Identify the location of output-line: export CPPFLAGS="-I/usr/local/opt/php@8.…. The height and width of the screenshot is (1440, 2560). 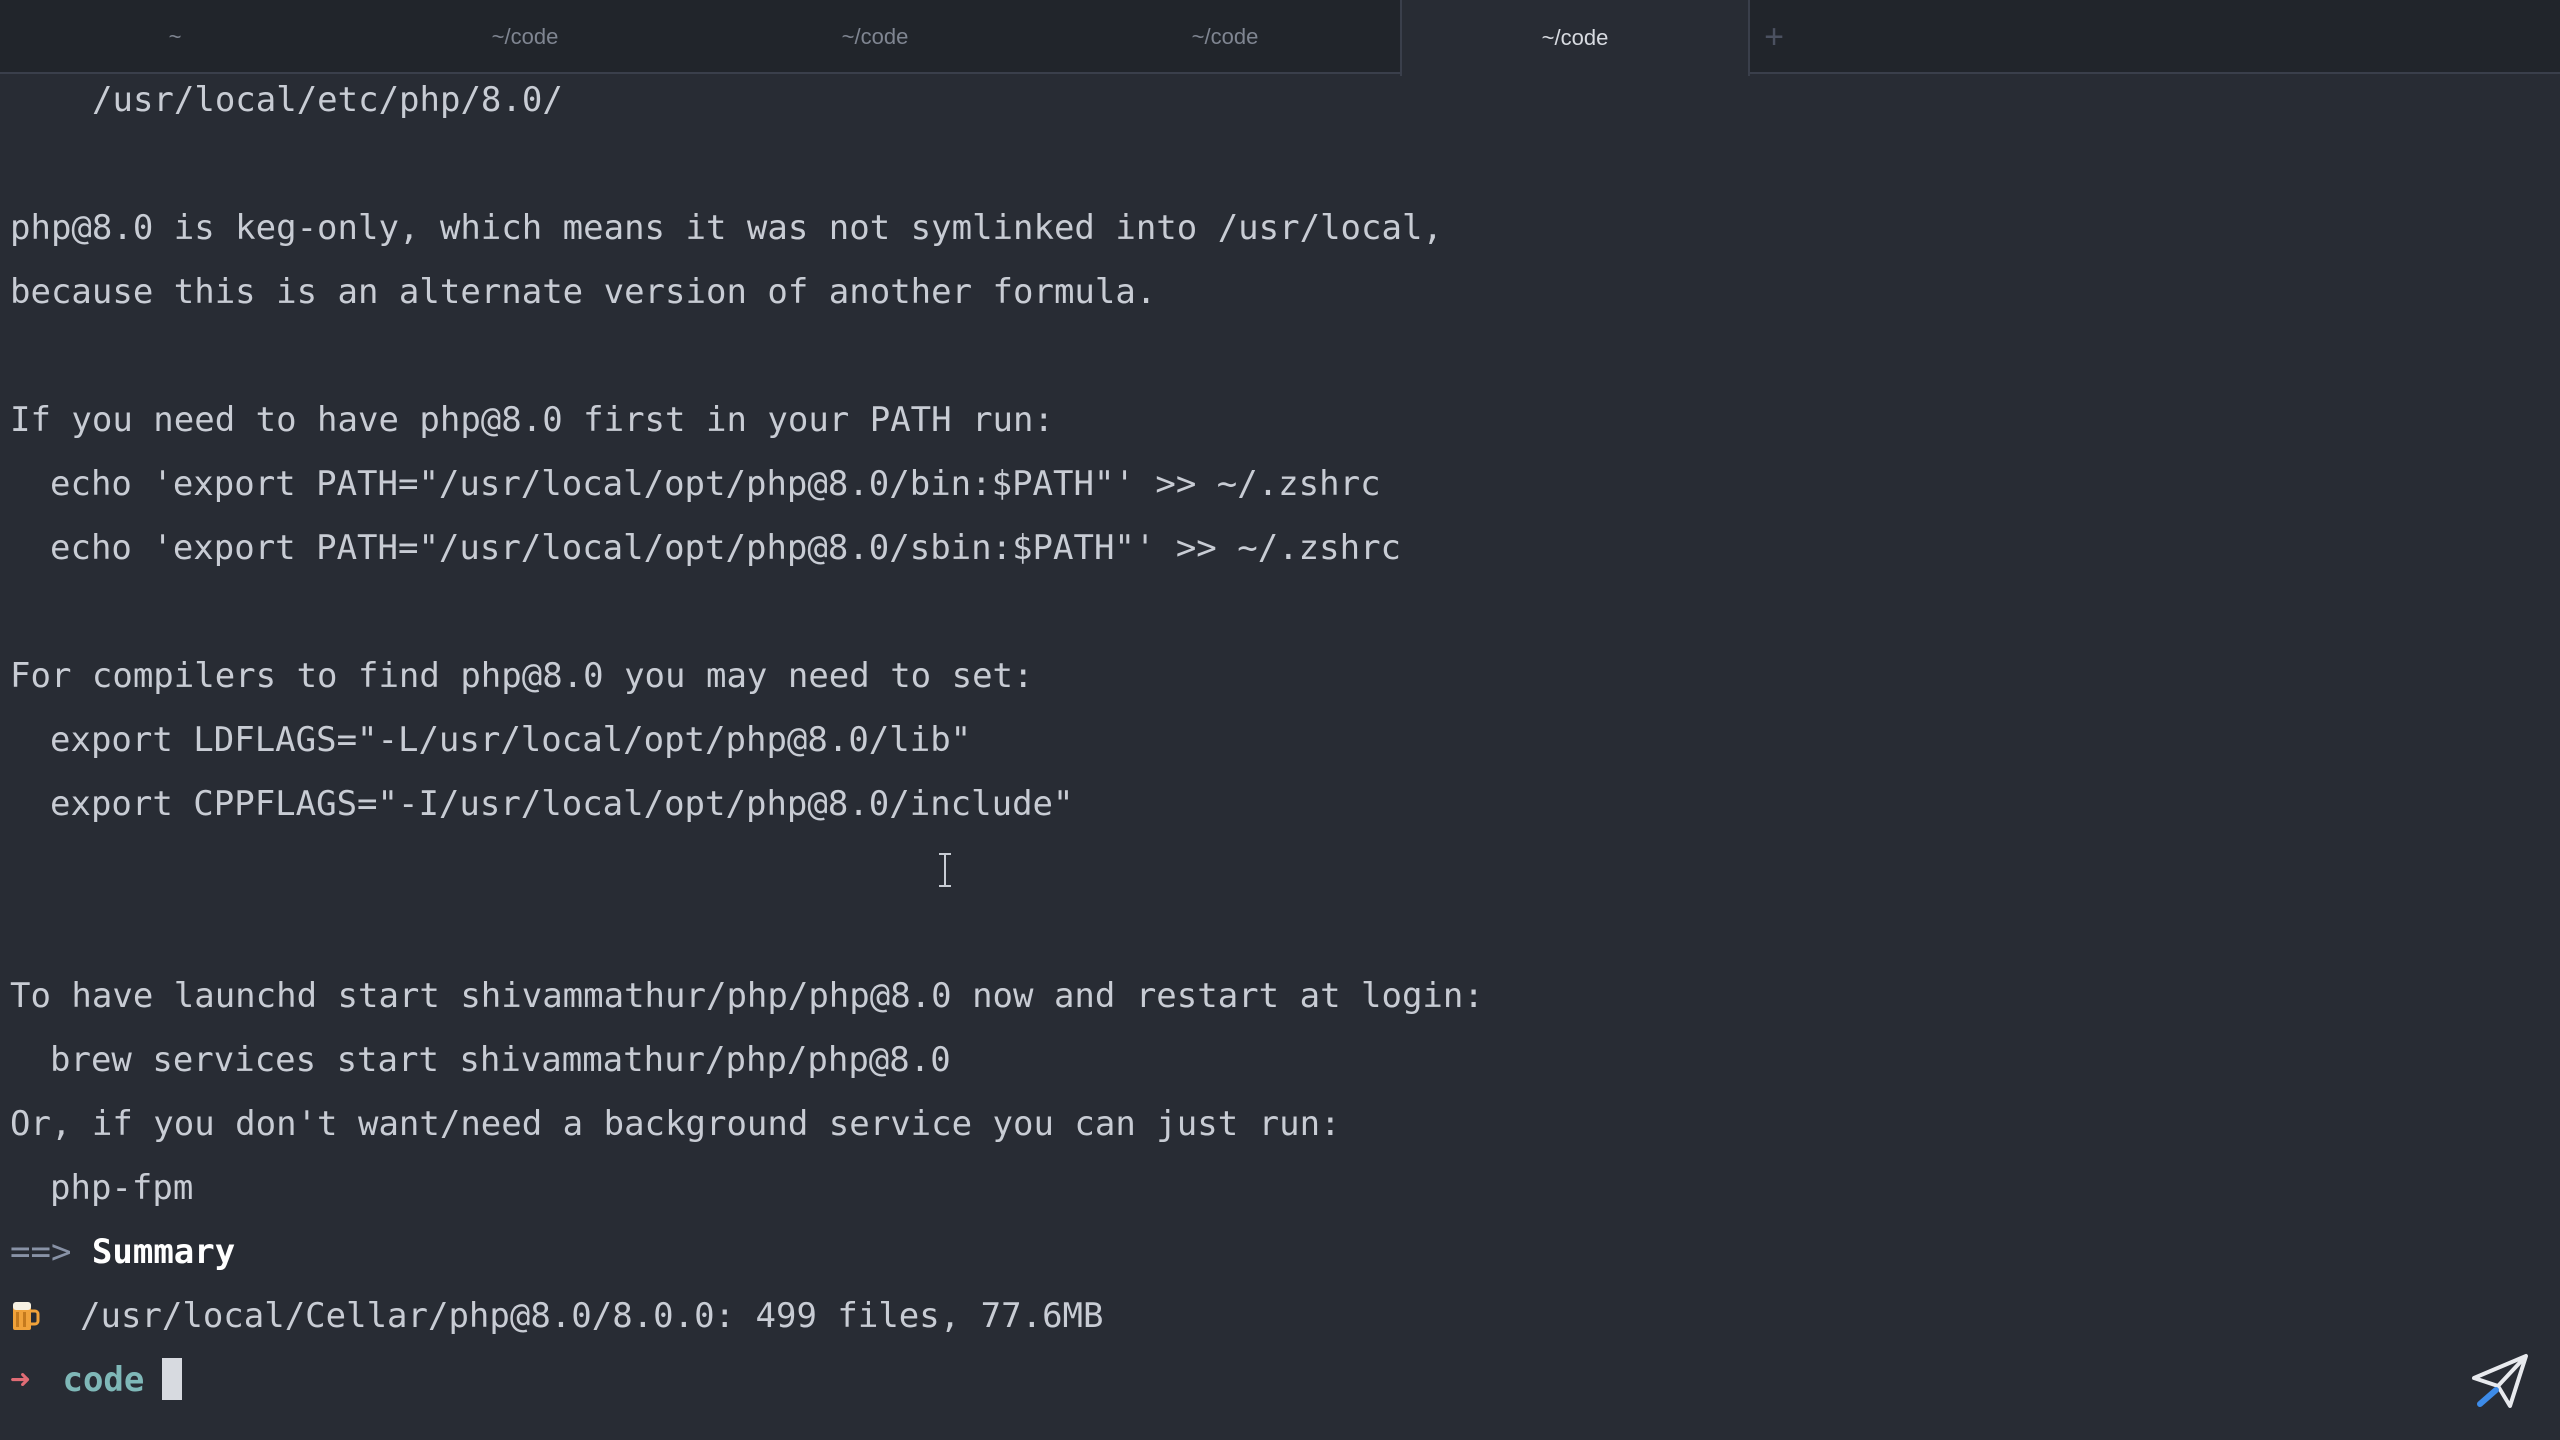
(562, 804).